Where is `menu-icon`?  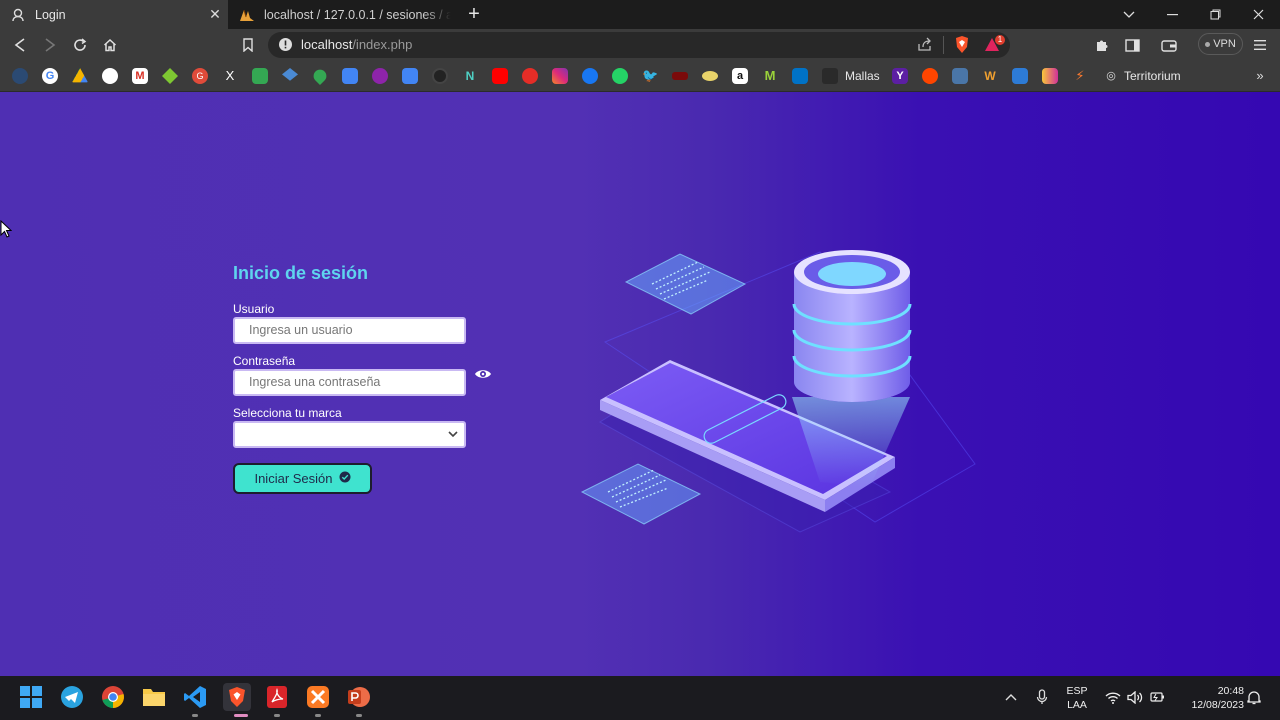
menu-icon is located at coordinates (1260, 45).